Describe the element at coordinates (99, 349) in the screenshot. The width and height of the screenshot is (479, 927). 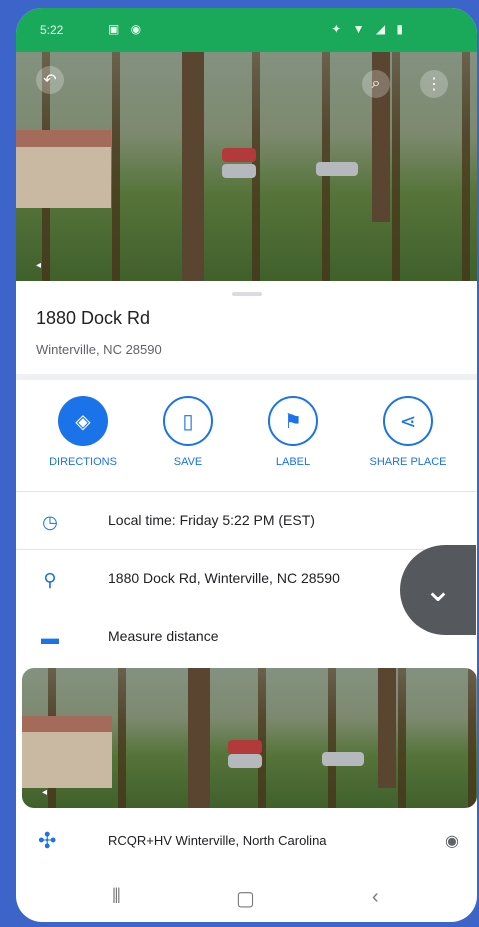
I see `place-subtitle: Winterville, NC 28590` at that location.